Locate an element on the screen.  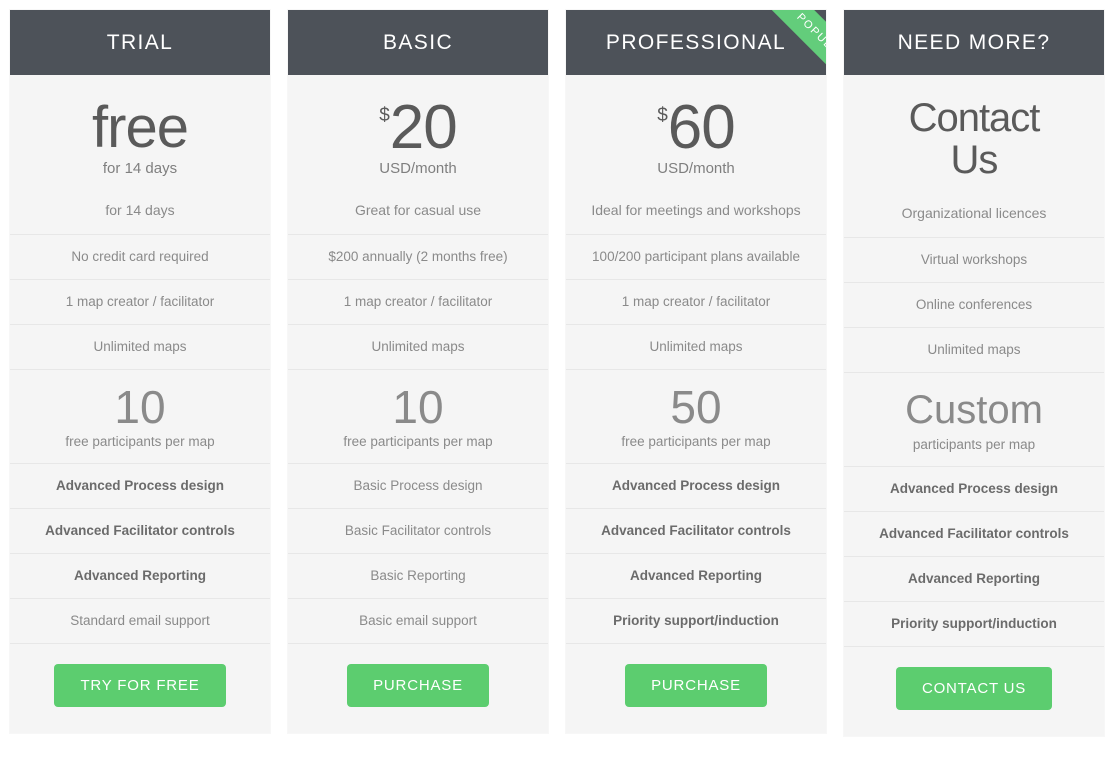
participants-label: participants per map is located at coordinates (974, 444).